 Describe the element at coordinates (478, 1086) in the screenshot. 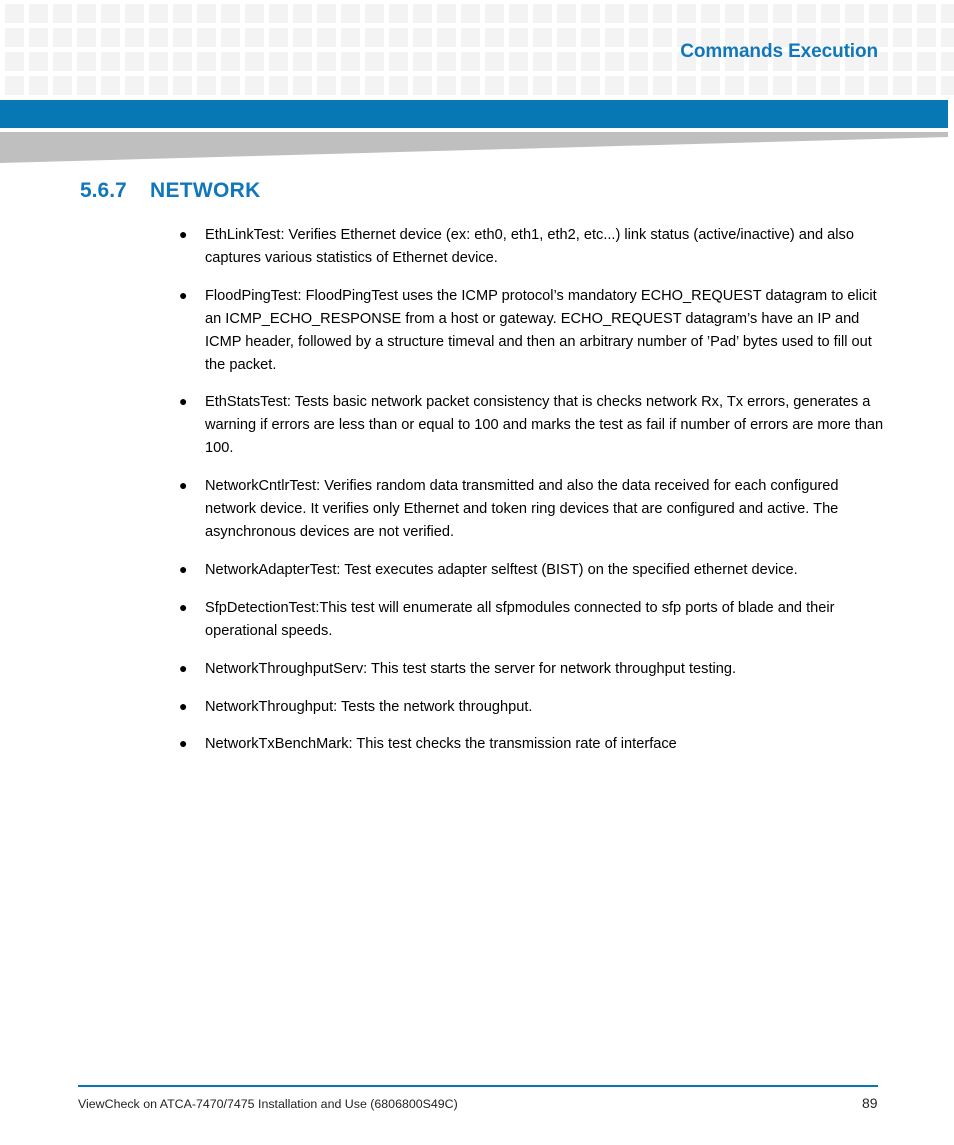

I see `footer-divider` at that location.